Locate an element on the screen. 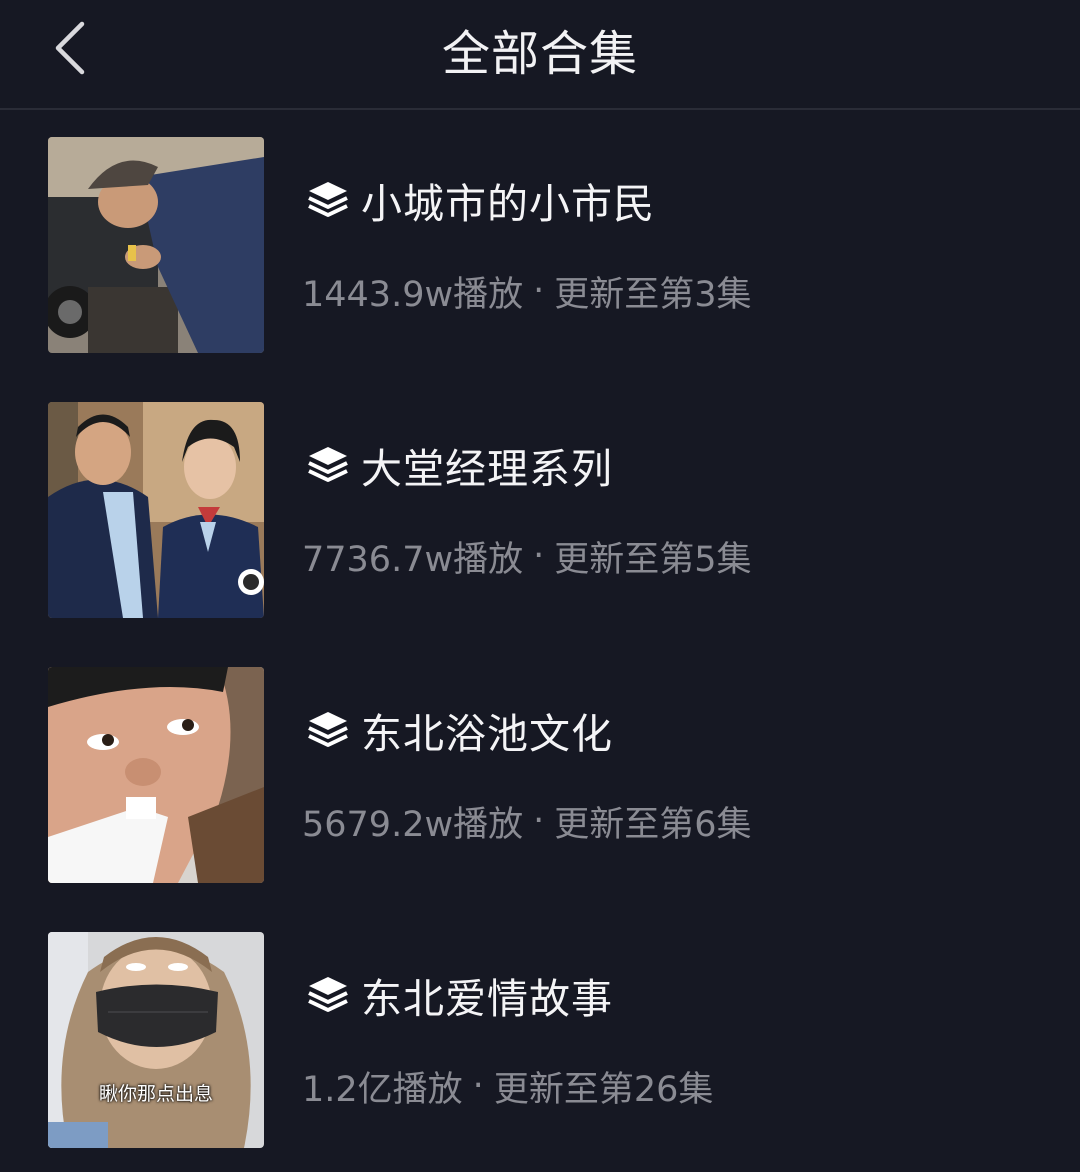  update-status: 更新至第26集 is located at coordinates (603, 1089).